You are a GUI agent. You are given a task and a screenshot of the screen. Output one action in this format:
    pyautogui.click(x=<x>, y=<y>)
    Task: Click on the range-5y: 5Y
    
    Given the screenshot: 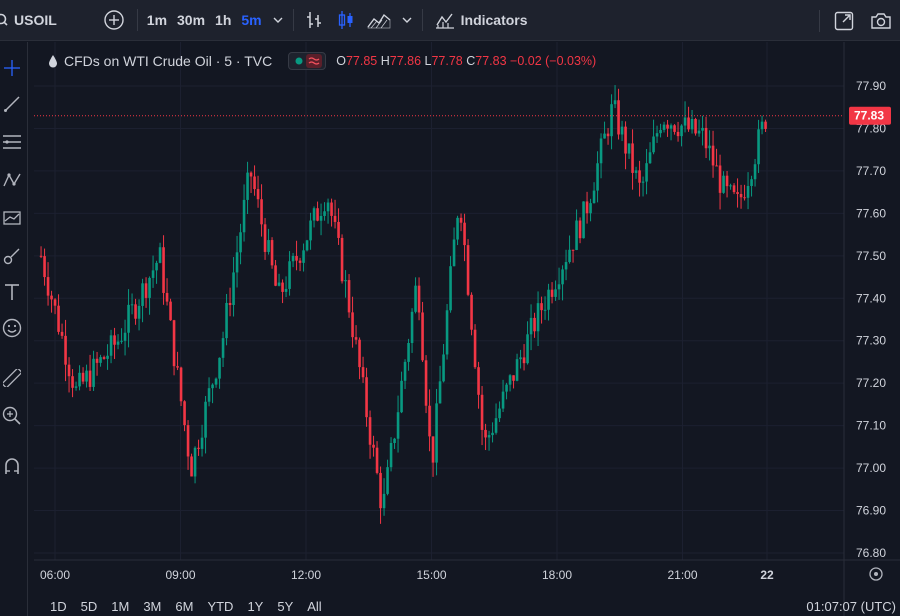 What is the action you would take?
    pyautogui.click(x=284, y=606)
    